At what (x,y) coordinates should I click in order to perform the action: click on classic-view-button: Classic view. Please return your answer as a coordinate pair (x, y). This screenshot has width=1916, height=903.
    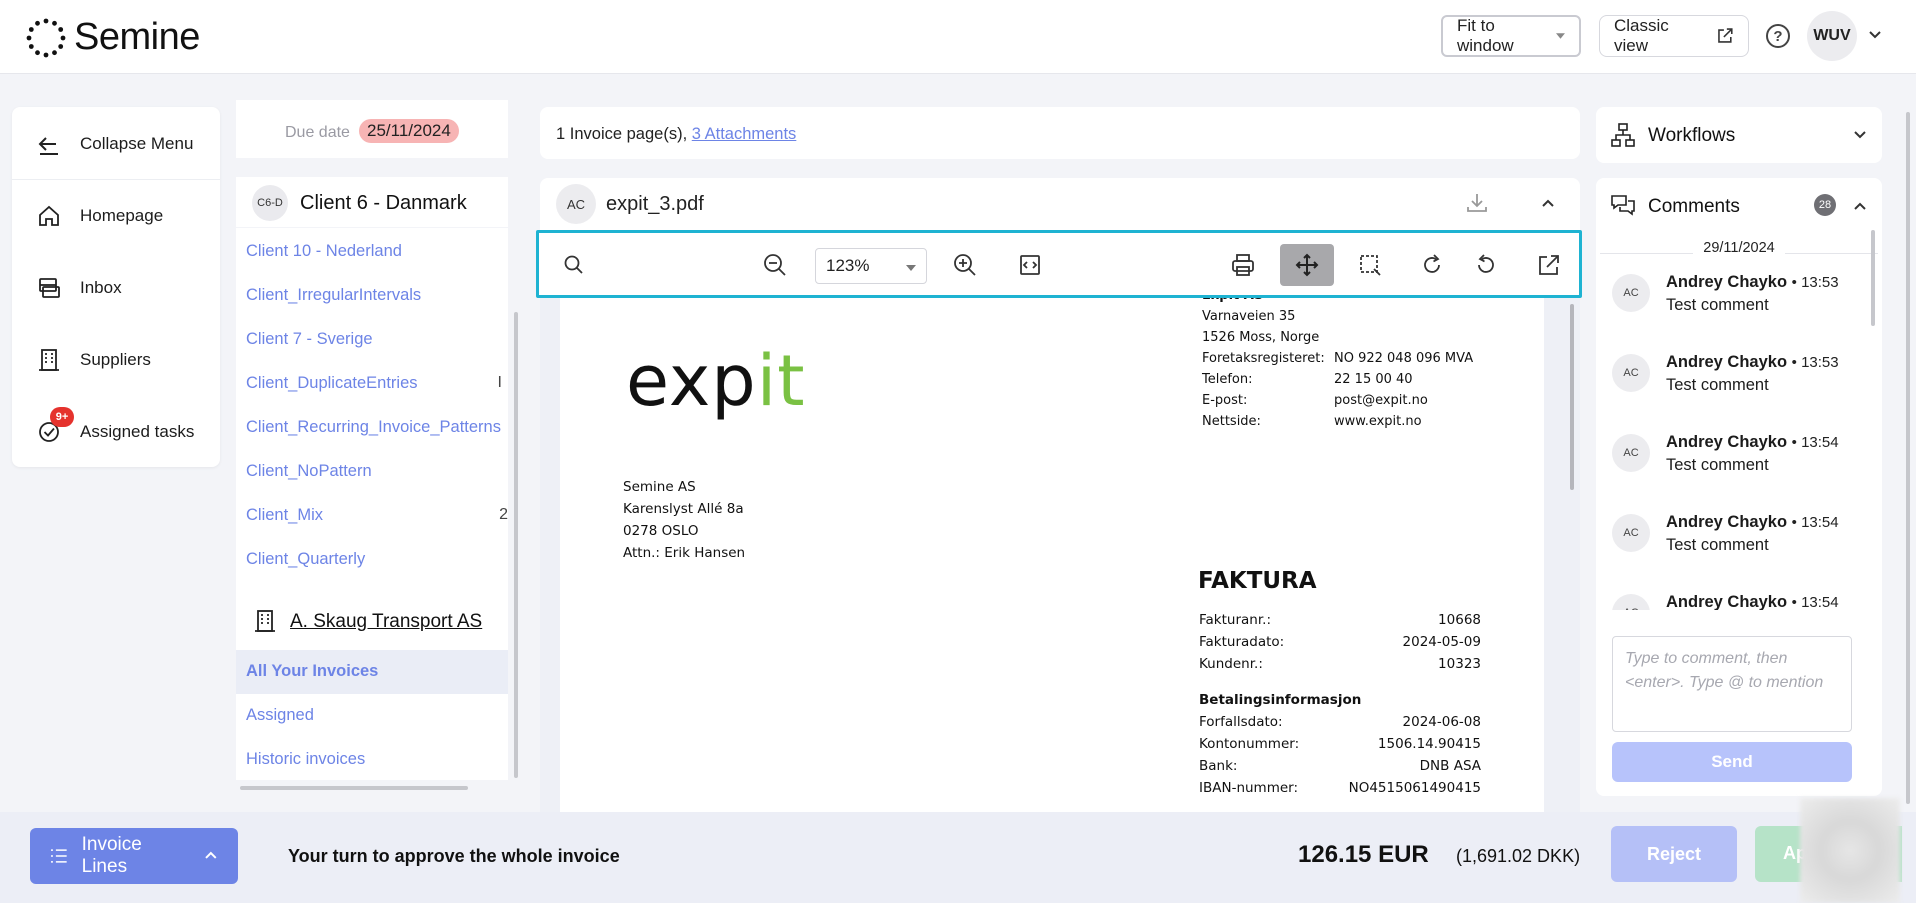
    Looking at the image, I should click on (1674, 36).